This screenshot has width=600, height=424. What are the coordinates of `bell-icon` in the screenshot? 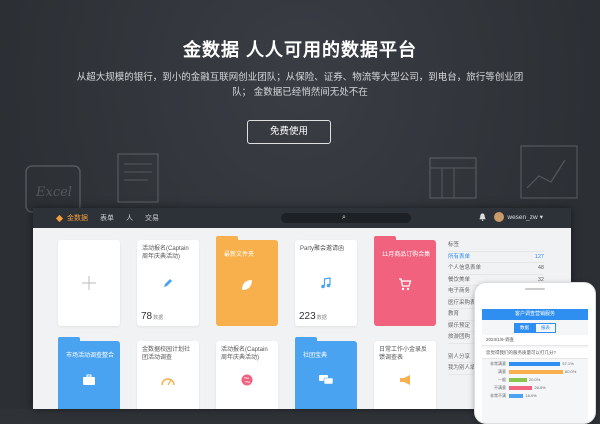 It's located at (482, 217).